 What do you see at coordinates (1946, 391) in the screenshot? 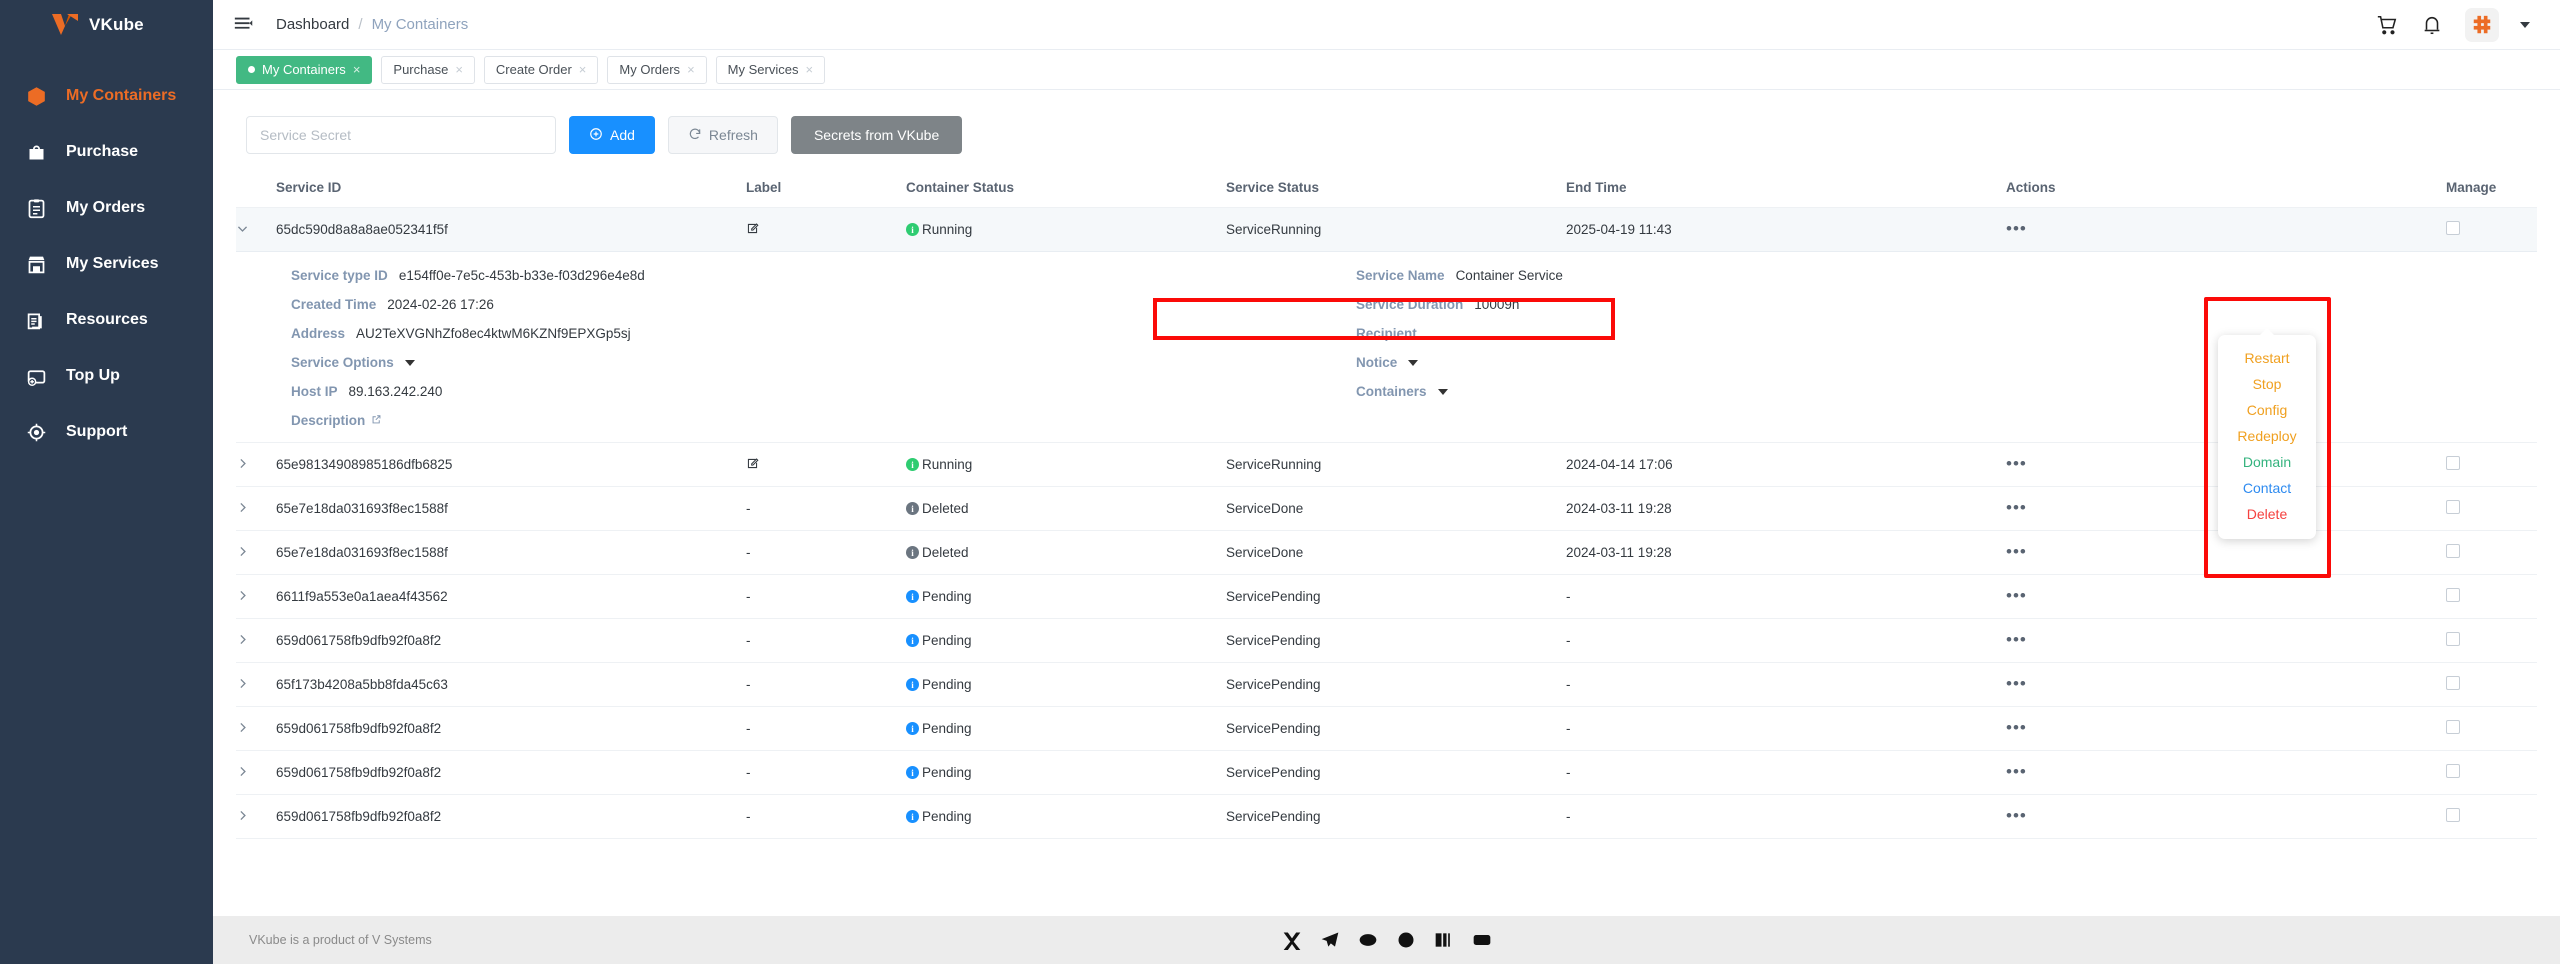
I see `detail-containers: Containers` at bounding box center [1946, 391].